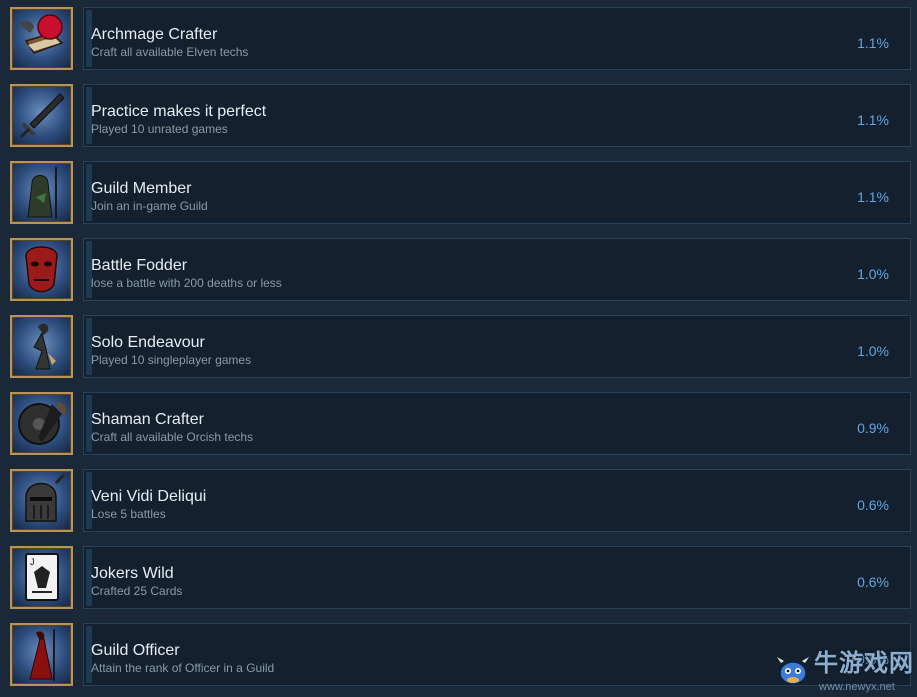 The image size is (917, 697). Describe the element at coordinates (41, 269) in the screenshot. I see `red-mask-icon` at that location.